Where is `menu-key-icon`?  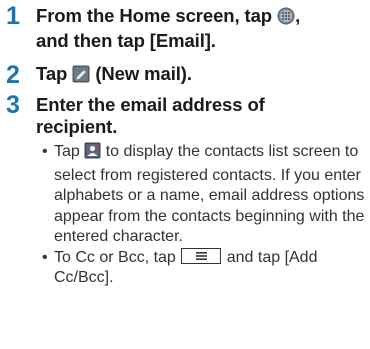 menu-key-icon is located at coordinates (201, 255).